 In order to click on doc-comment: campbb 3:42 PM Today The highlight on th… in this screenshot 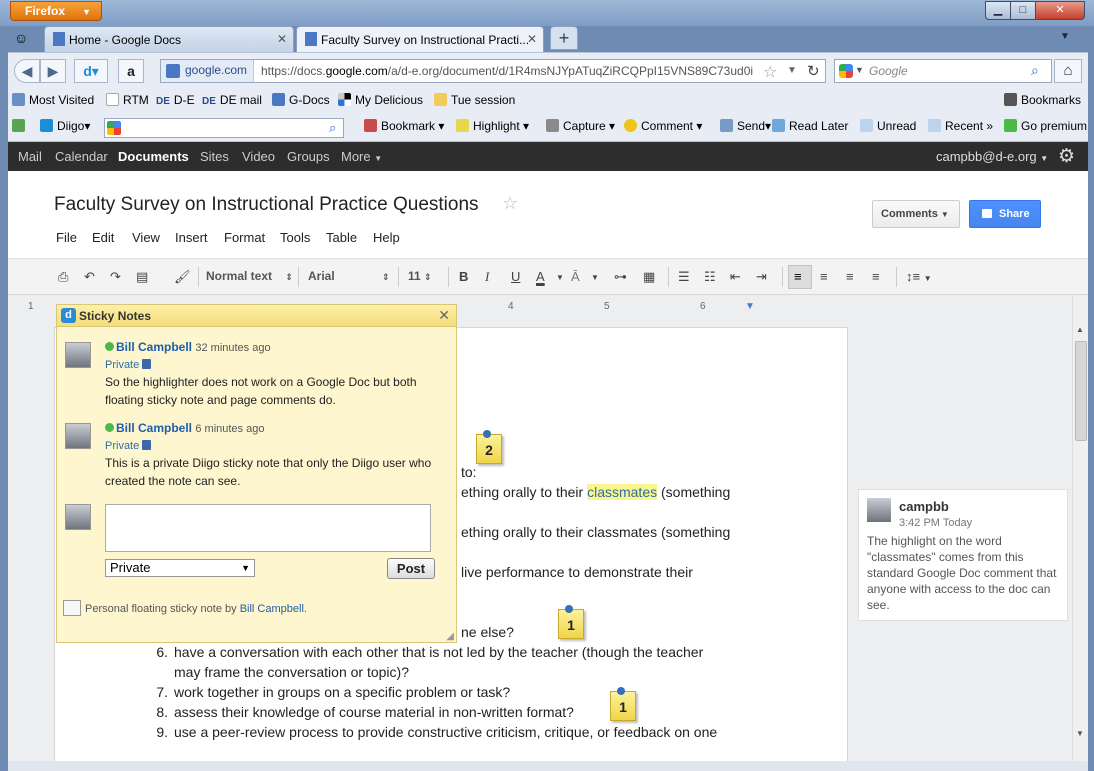, I will do `click(963, 555)`.